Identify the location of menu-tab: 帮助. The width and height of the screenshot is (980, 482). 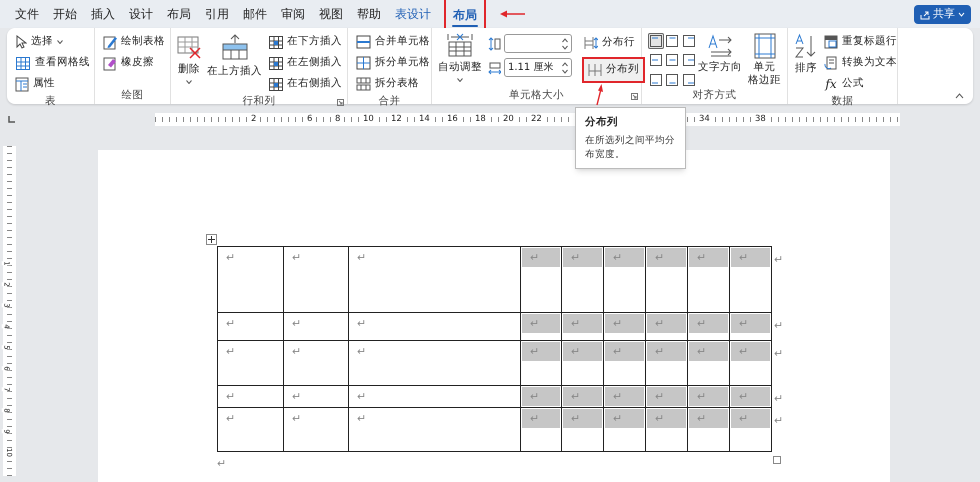
(369, 14).